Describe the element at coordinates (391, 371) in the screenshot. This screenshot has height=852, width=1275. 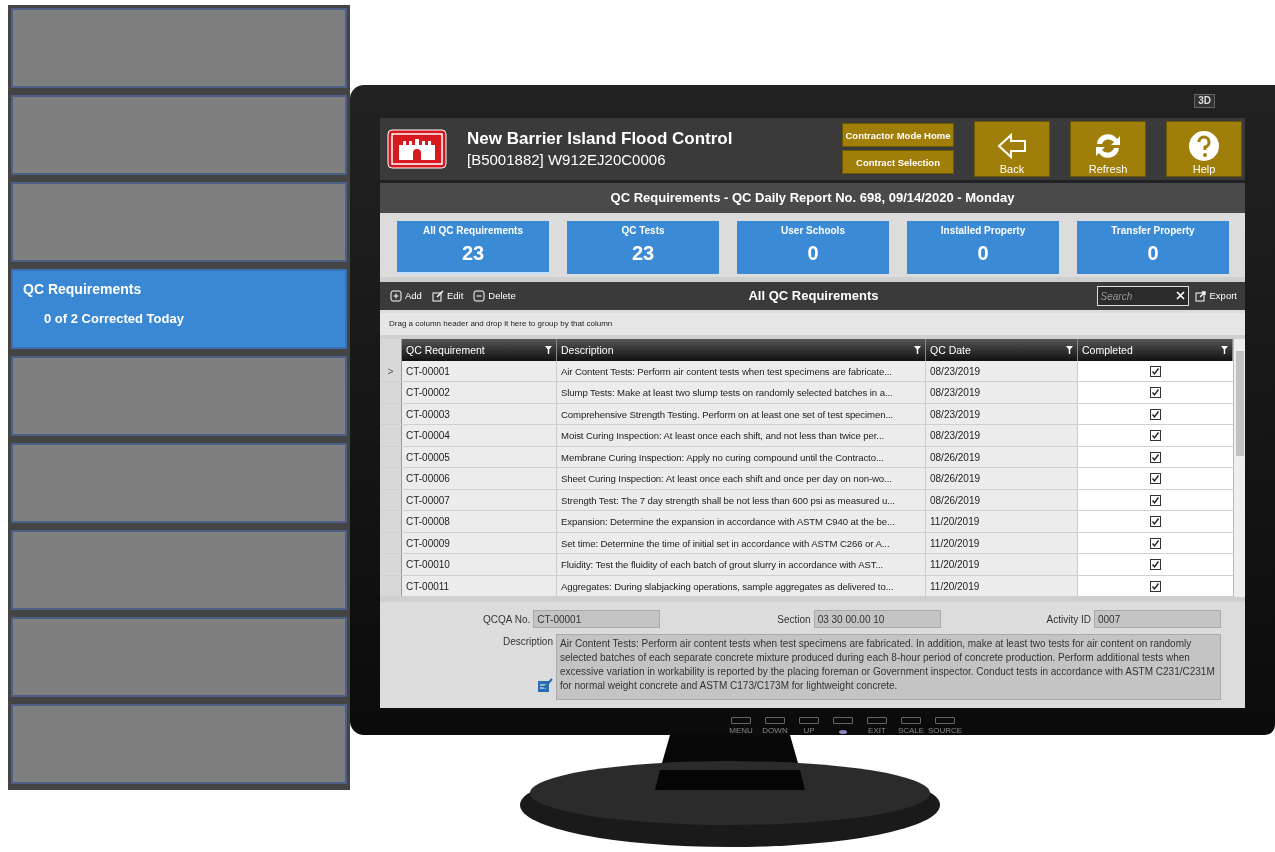
I see `row-indicator: >` at that location.